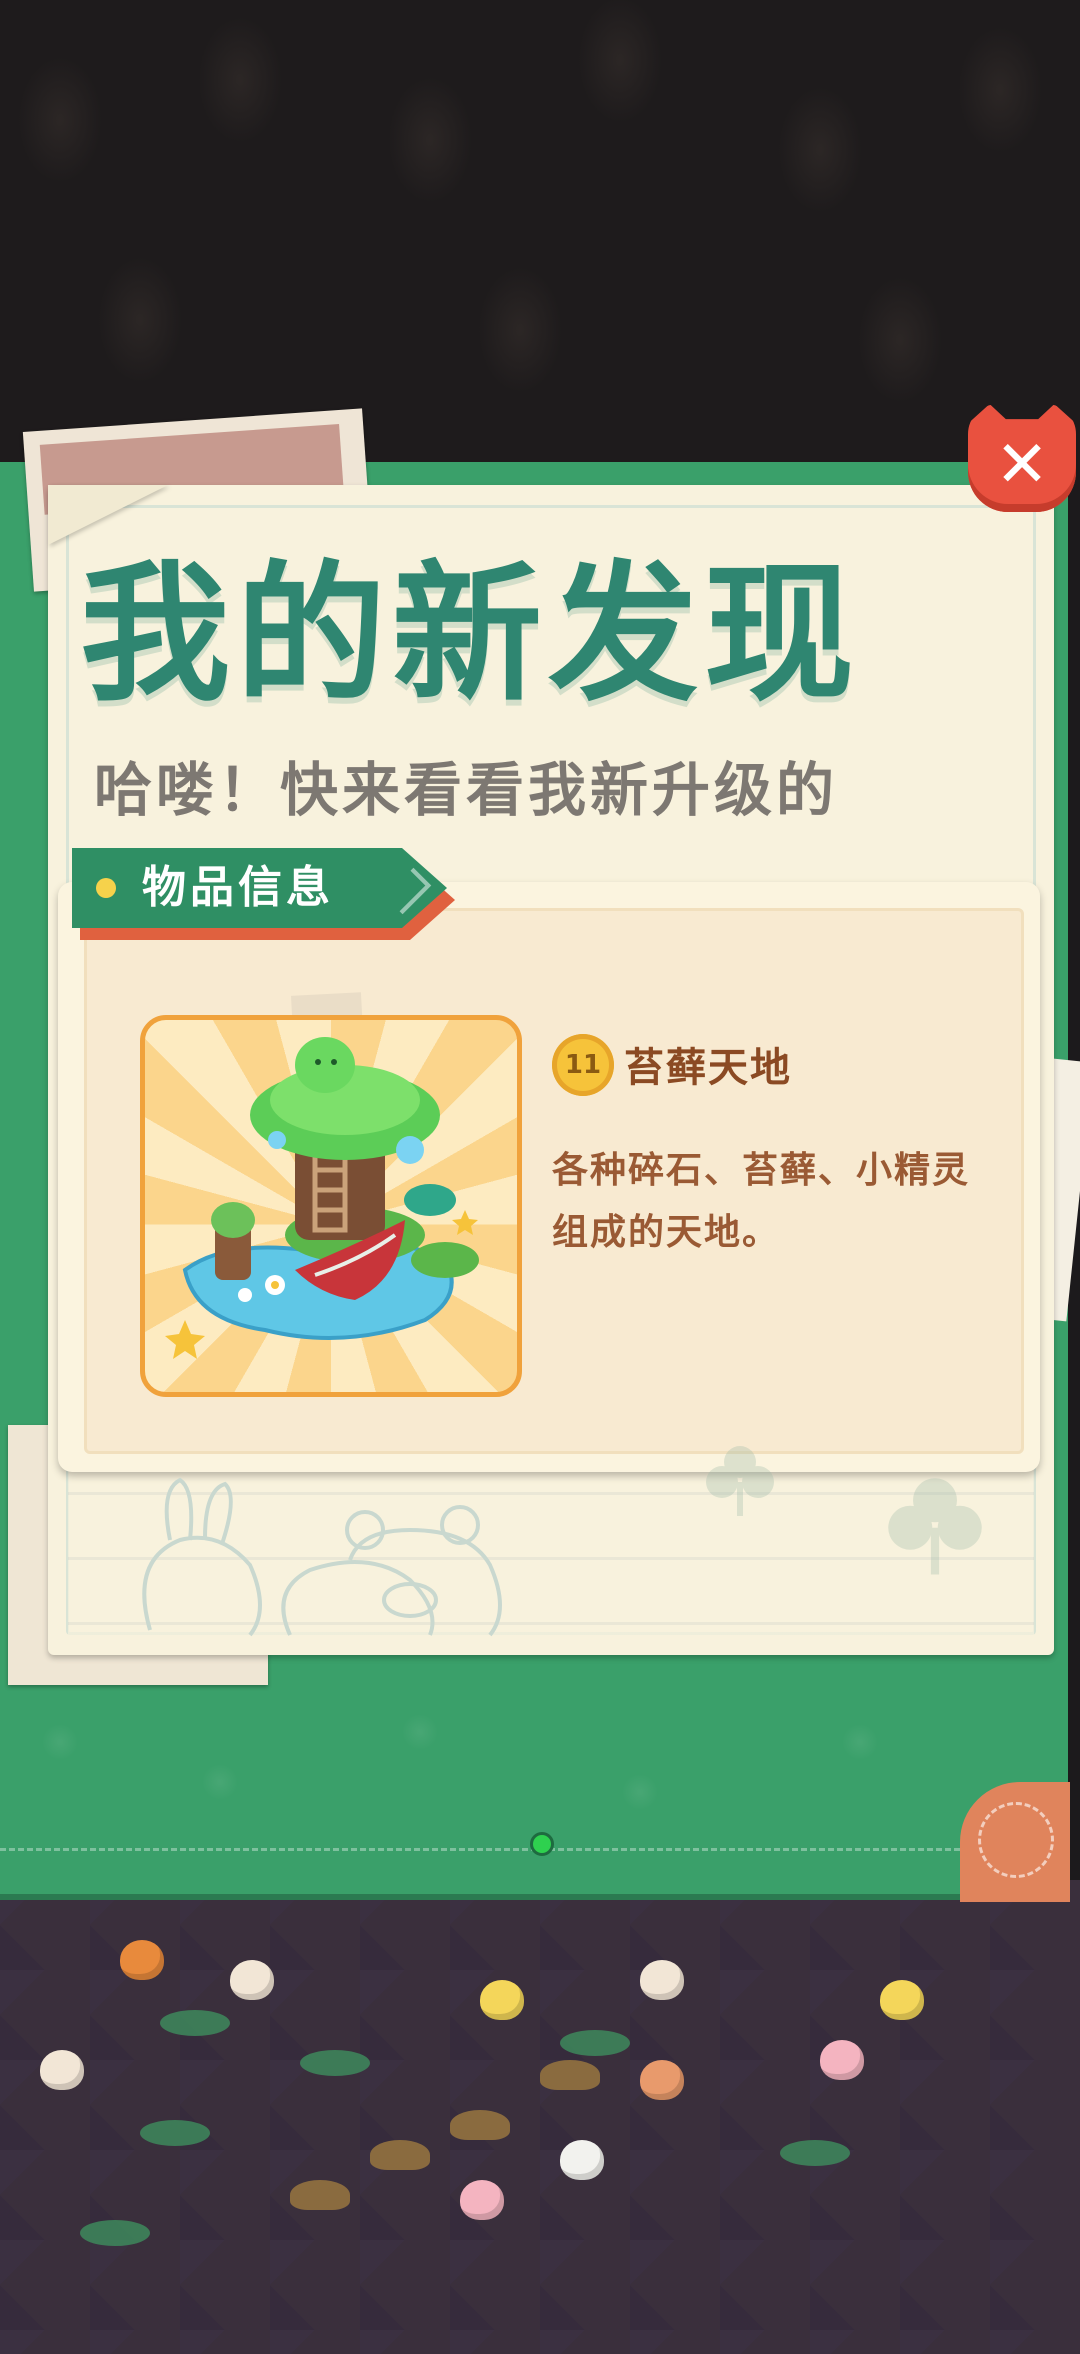 The height and width of the screenshot is (2354, 1080). I want to click on item-description: 各种碎石、苔藓、小精灵组成的天地。, so click(761, 1201).